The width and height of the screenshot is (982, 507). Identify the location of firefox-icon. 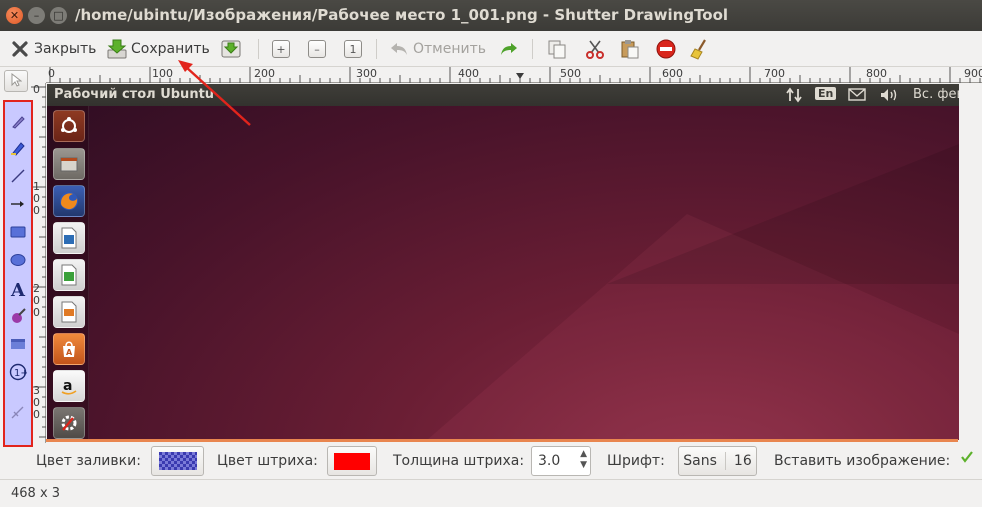
(69, 201).